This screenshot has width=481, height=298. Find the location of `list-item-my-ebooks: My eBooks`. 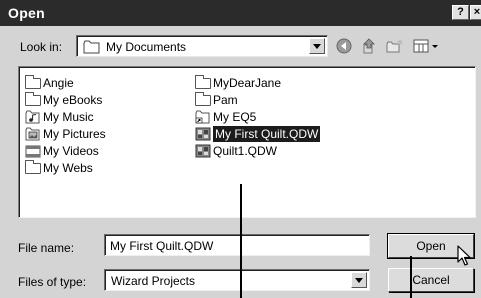

list-item-my-ebooks: My eBooks is located at coordinates (65, 99).